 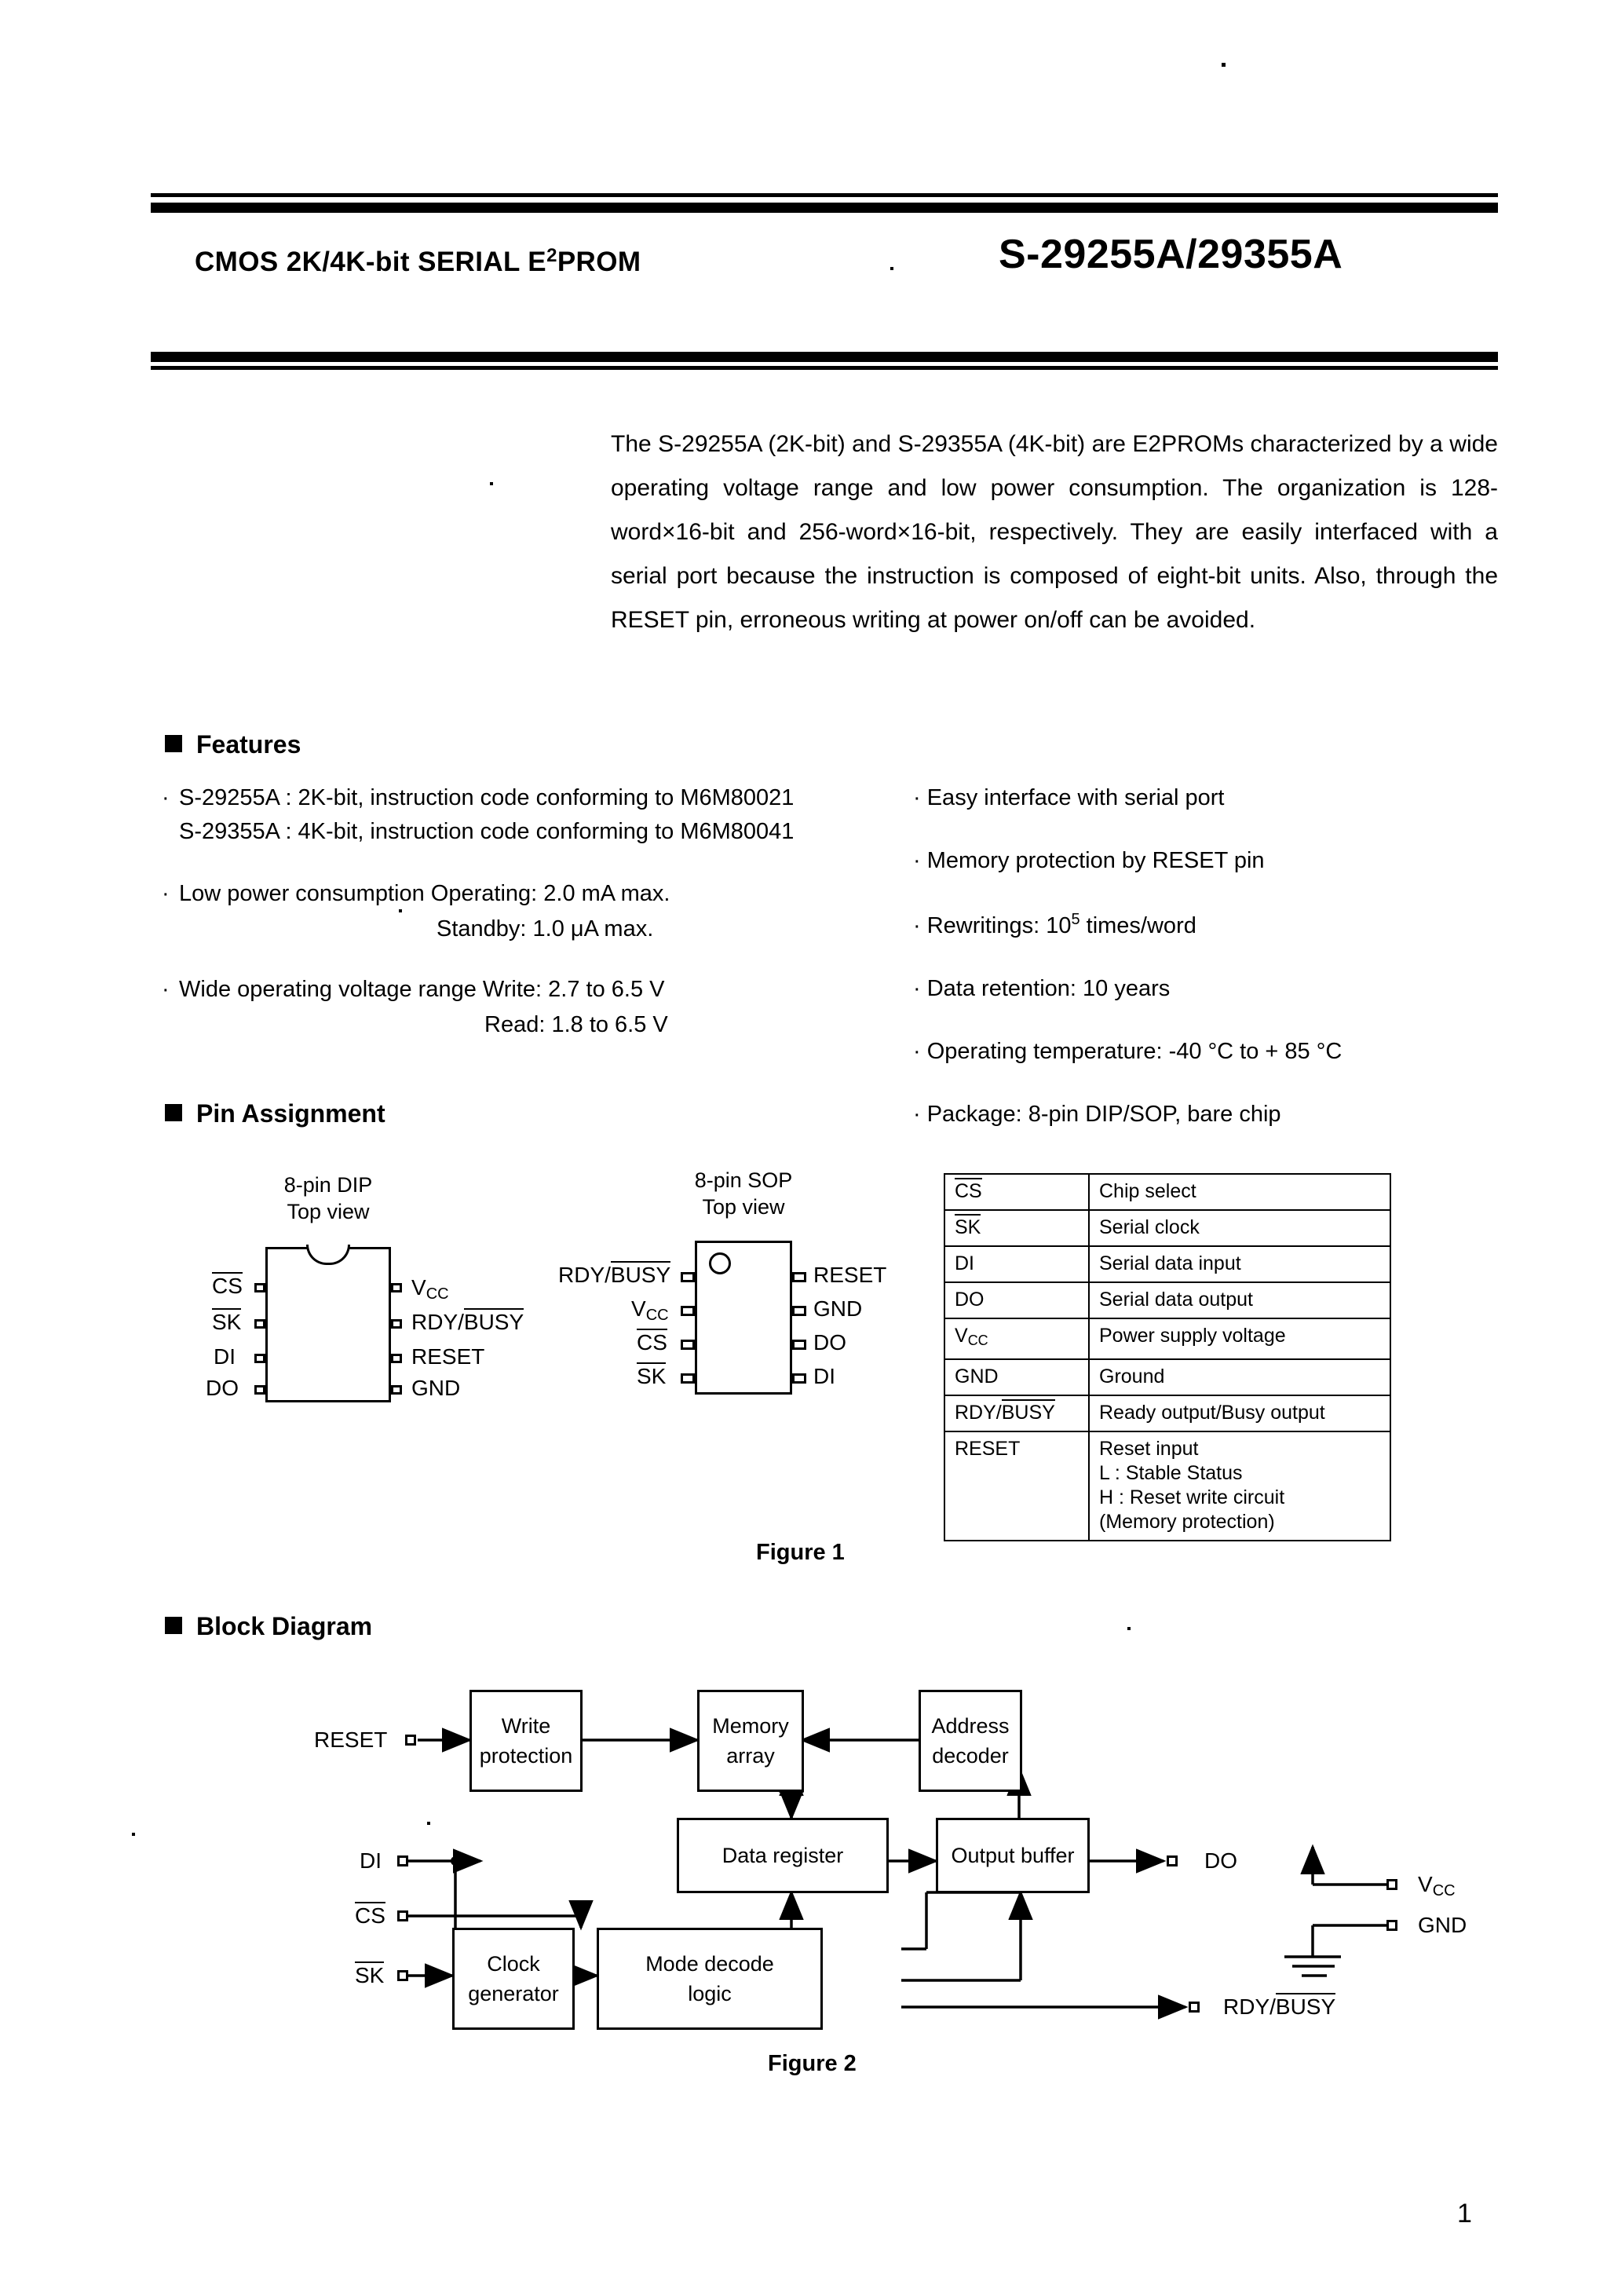 I want to click on part-number-title: S-29255A/29355A, so click(x=1171, y=255).